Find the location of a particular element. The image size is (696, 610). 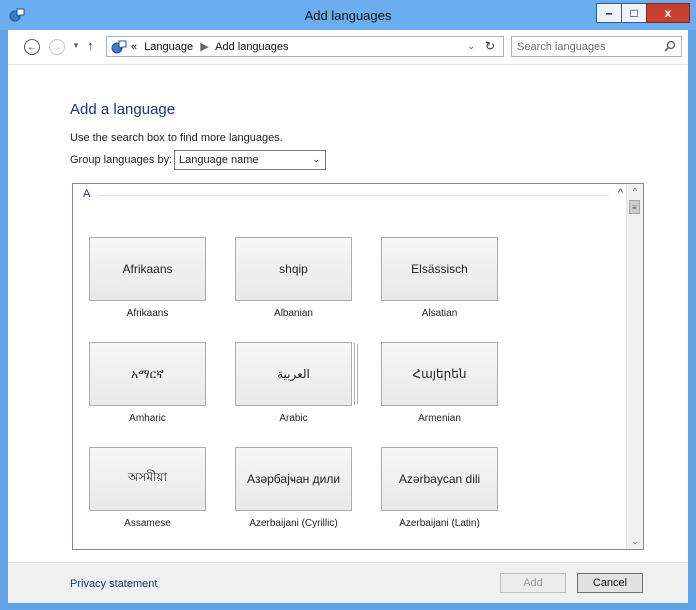

cancel-button: Cancel is located at coordinates (610, 583).